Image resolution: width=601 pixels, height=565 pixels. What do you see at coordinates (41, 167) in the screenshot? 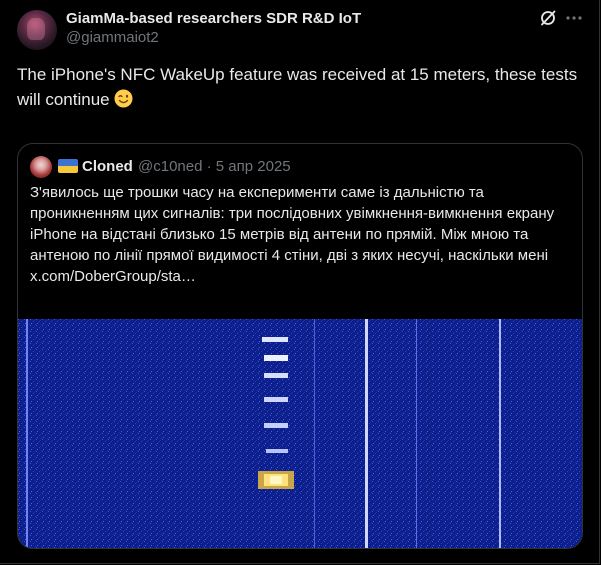
I see `quoted-author-avatar` at bounding box center [41, 167].